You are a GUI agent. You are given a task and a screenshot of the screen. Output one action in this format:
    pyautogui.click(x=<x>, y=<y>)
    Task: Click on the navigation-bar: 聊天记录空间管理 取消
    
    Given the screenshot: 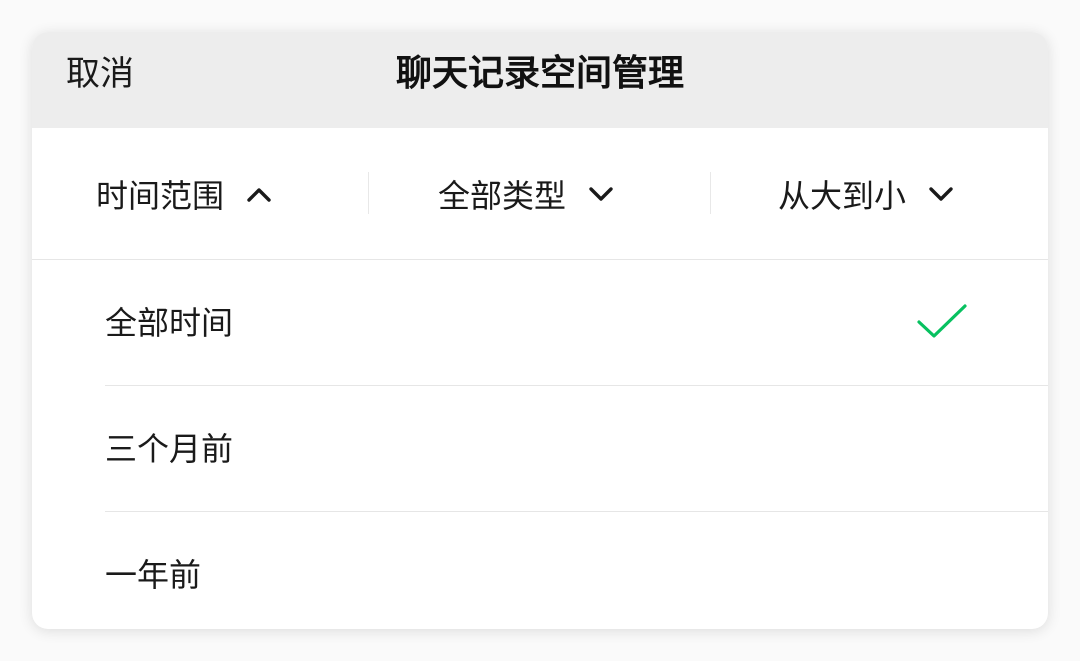 What is the action you would take?
    pyautogui.click(x=540, y=80)
    